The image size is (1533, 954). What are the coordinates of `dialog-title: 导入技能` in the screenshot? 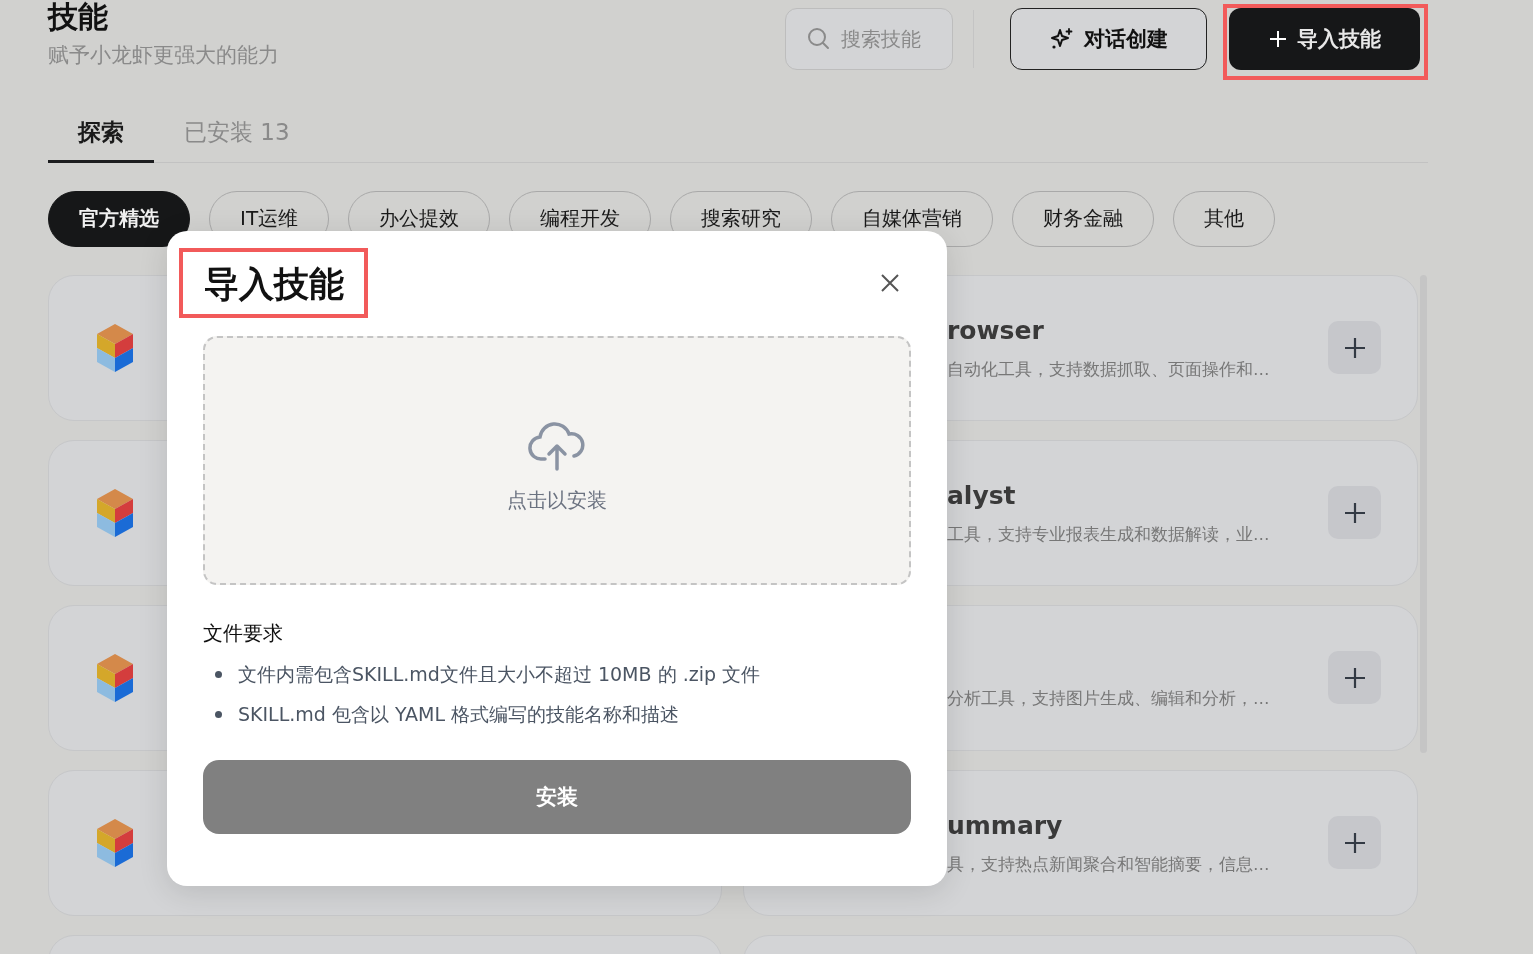 It's located at (274, 284).